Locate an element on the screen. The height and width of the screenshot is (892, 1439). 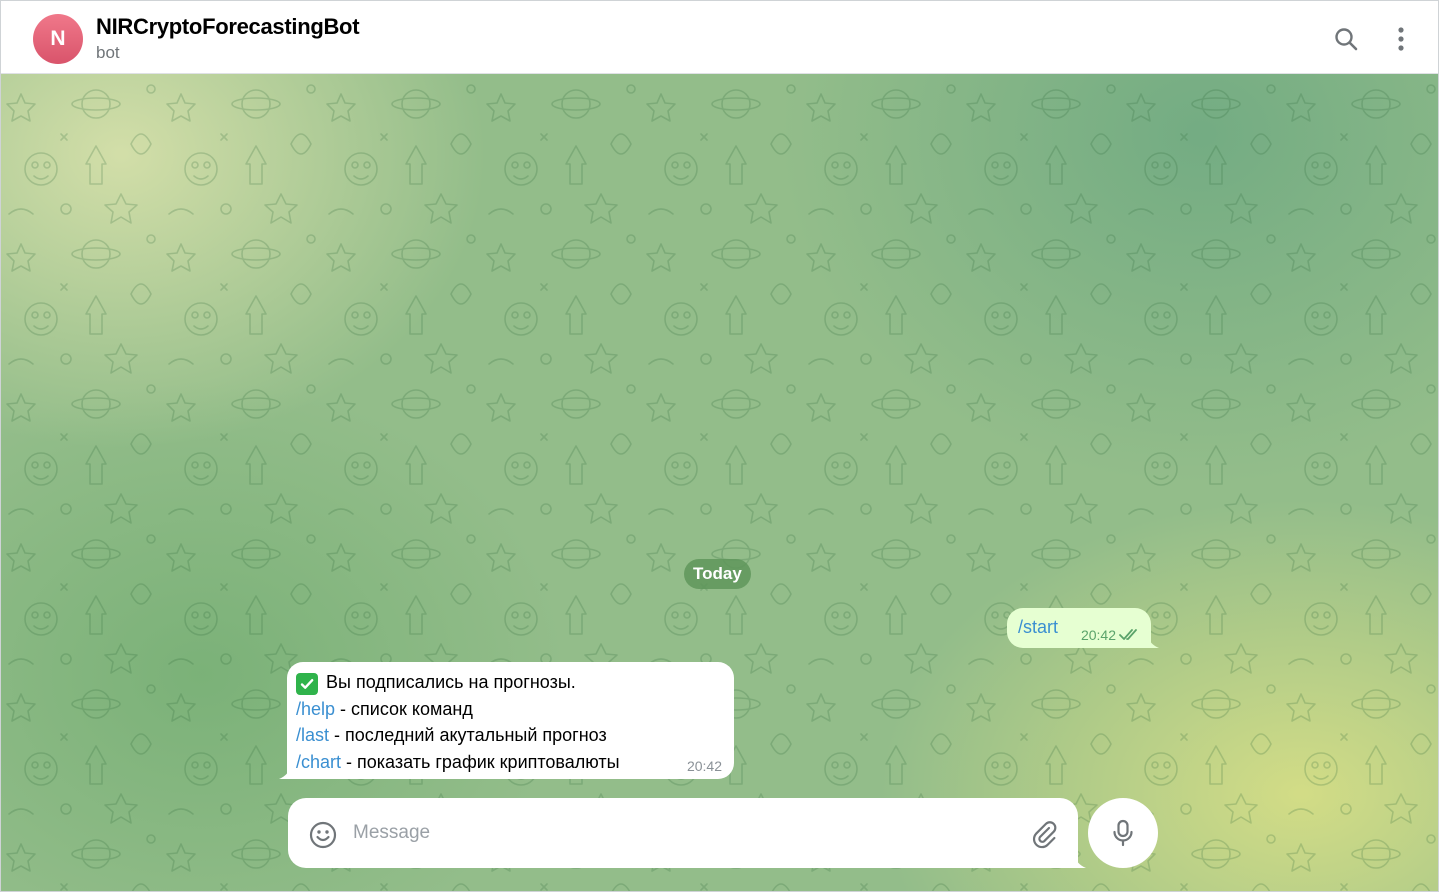
outgoing-message: /start 20:42 is located at coordinates (1083, 628).